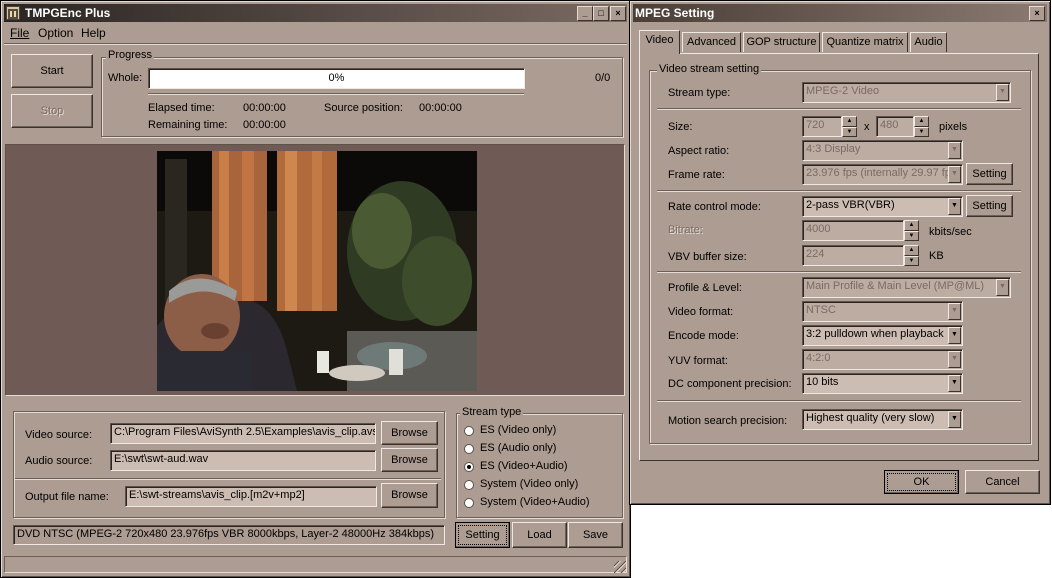 The height and width of the screenshot is (578, 1052). Describe the element at coordinates (882, 150) in the screenshot. I see `aspect-ratio-select: 4:3 Display ▼` at that location.